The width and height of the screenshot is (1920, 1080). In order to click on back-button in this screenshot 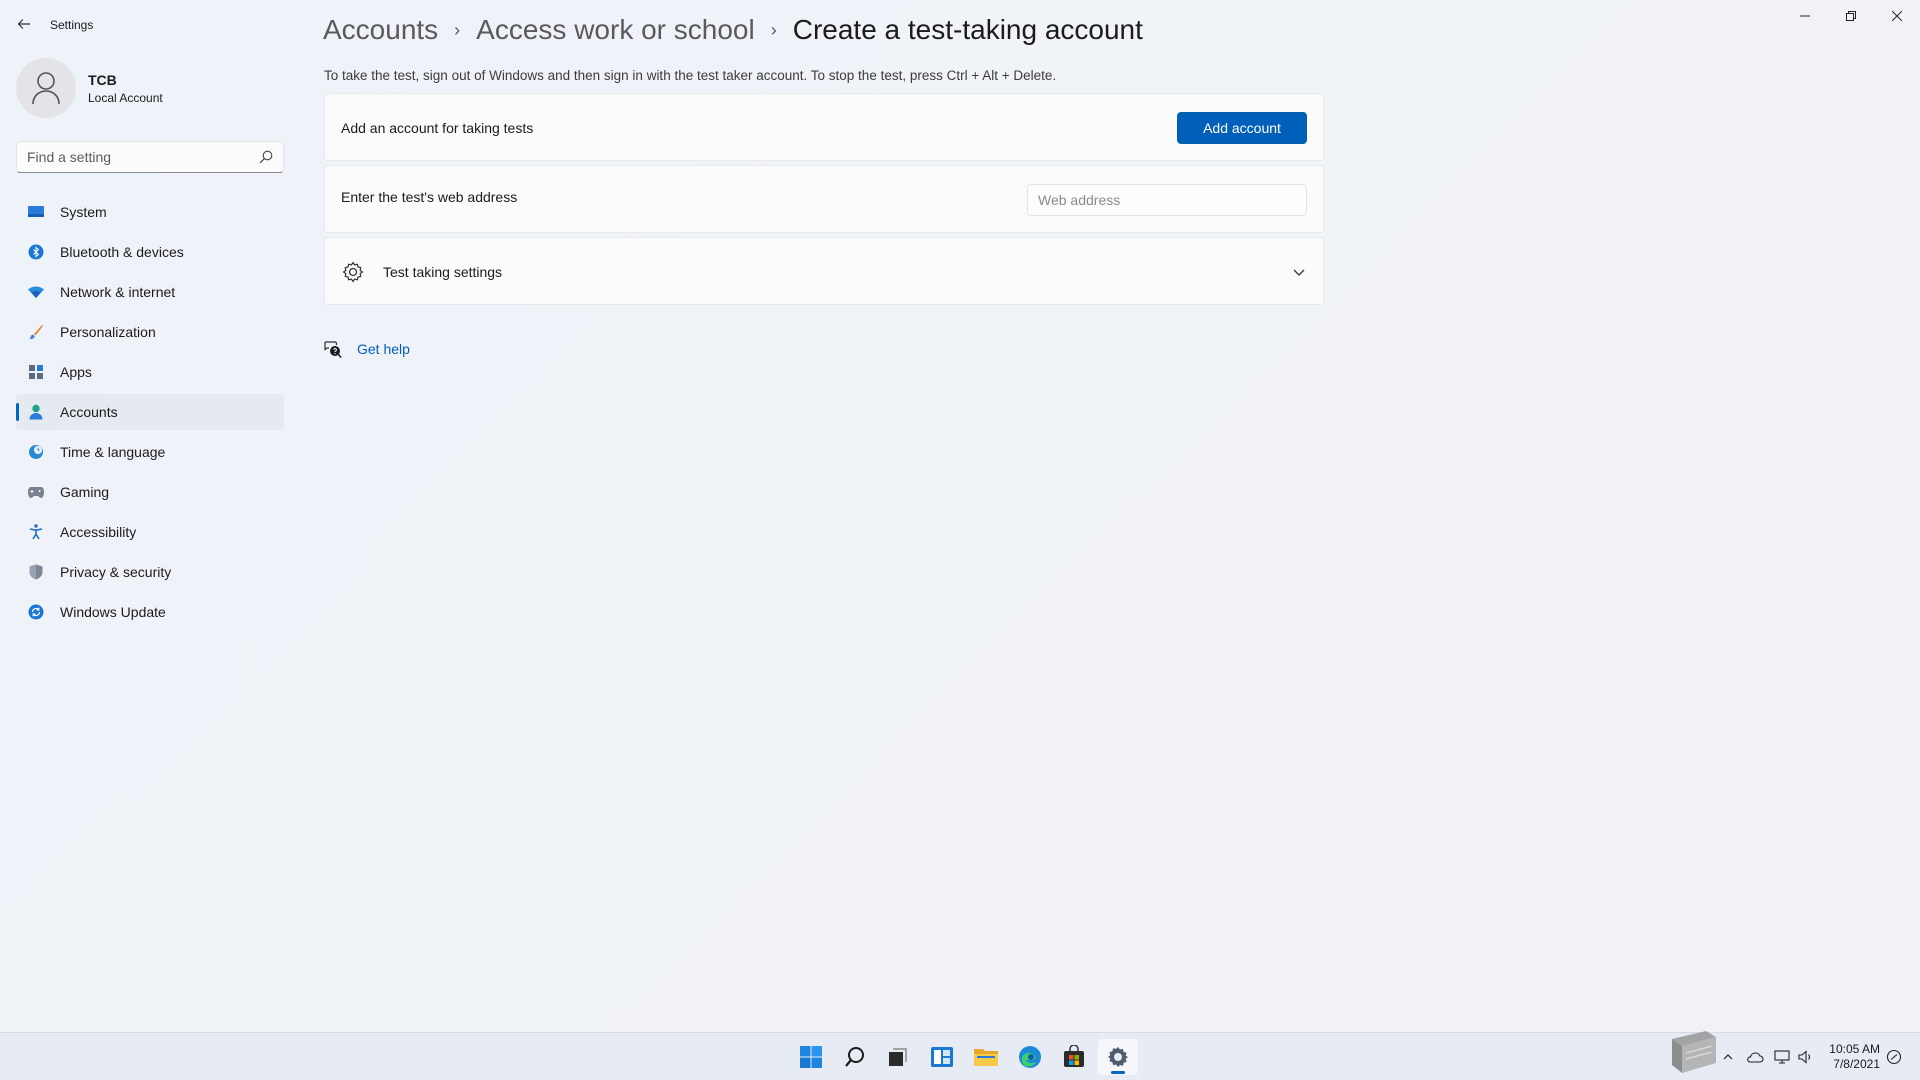, I will do `click(24, 24)`.